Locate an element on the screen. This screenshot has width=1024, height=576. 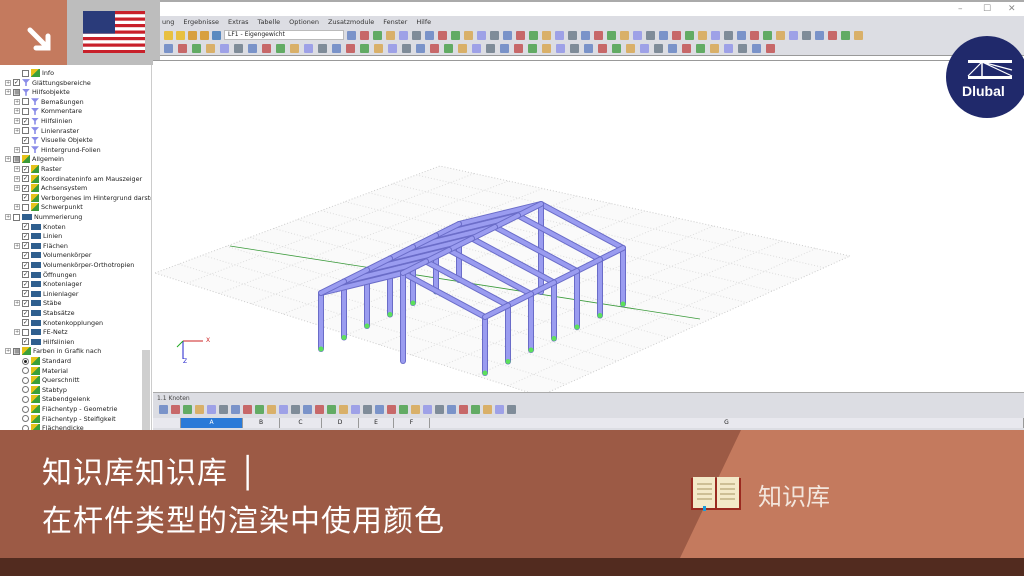
column-header: F is located at coordinates (412, 423).